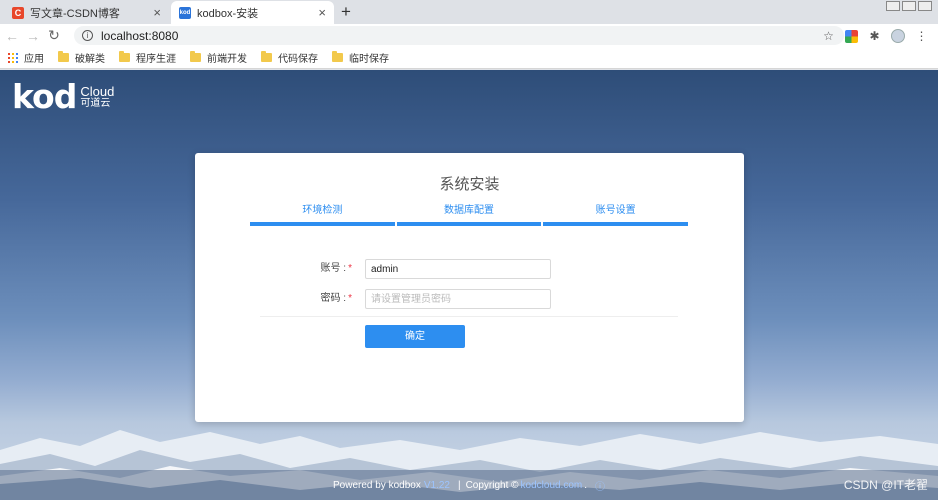 Image resolution: width=938 pixels, height=500 pixels. I want to click on reload-icon: ↻, so click(54, 35).